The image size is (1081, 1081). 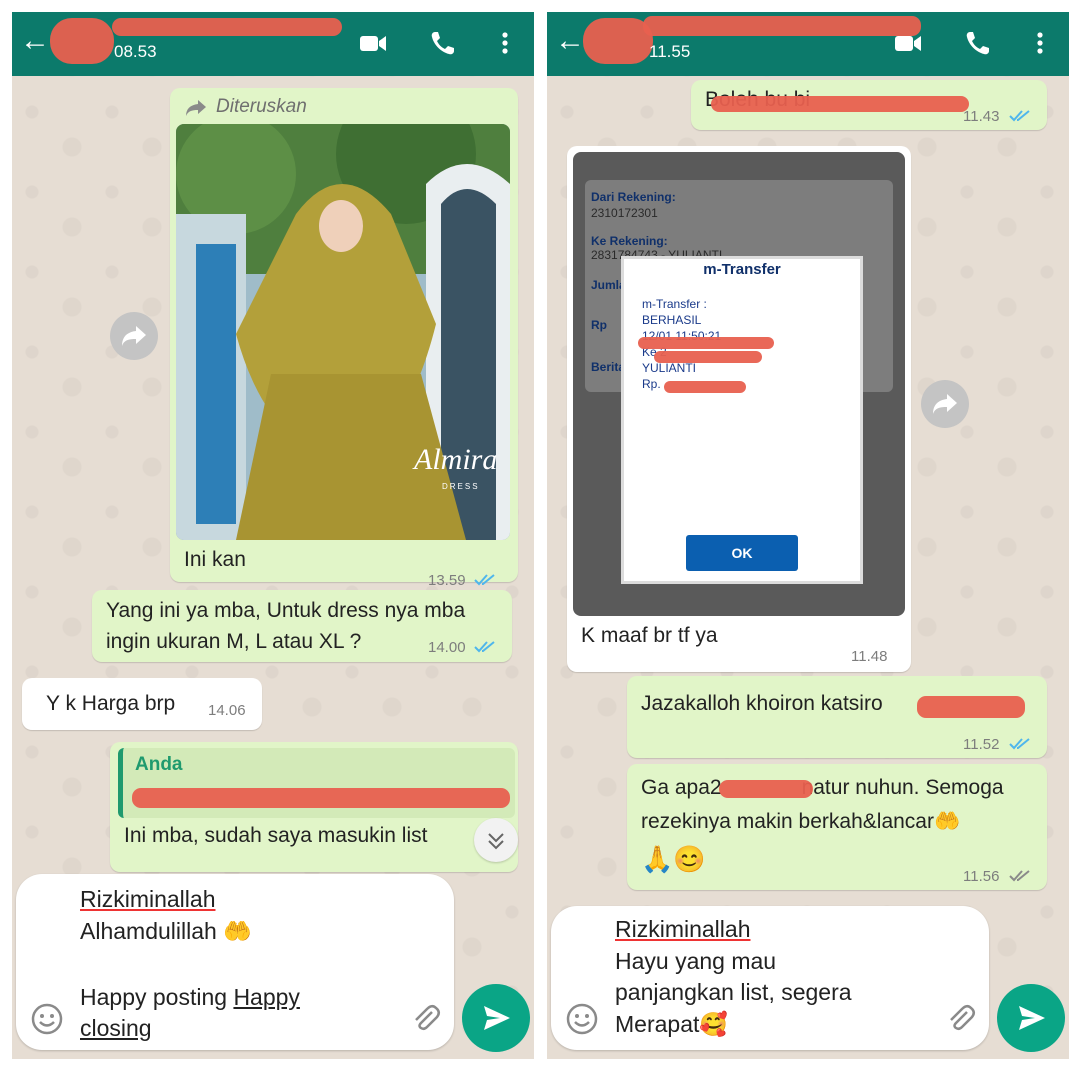 I want to click on dialog-title: m-Transfer, so click(x=742, y=269).